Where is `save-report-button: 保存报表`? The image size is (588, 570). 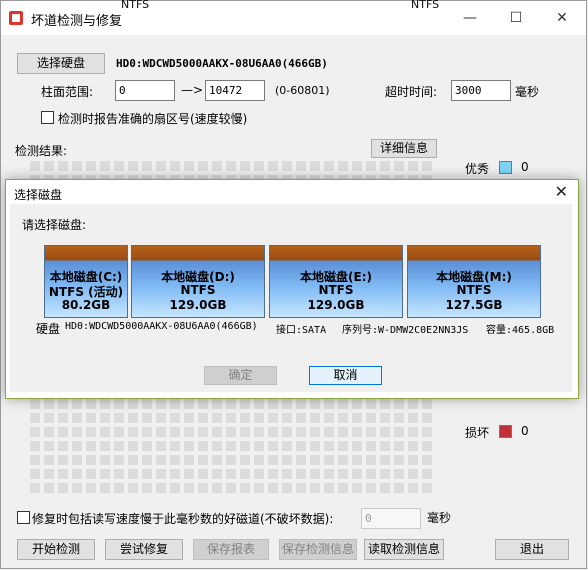
save-report-button: 保存报表 is located at coordinates (231, 549).